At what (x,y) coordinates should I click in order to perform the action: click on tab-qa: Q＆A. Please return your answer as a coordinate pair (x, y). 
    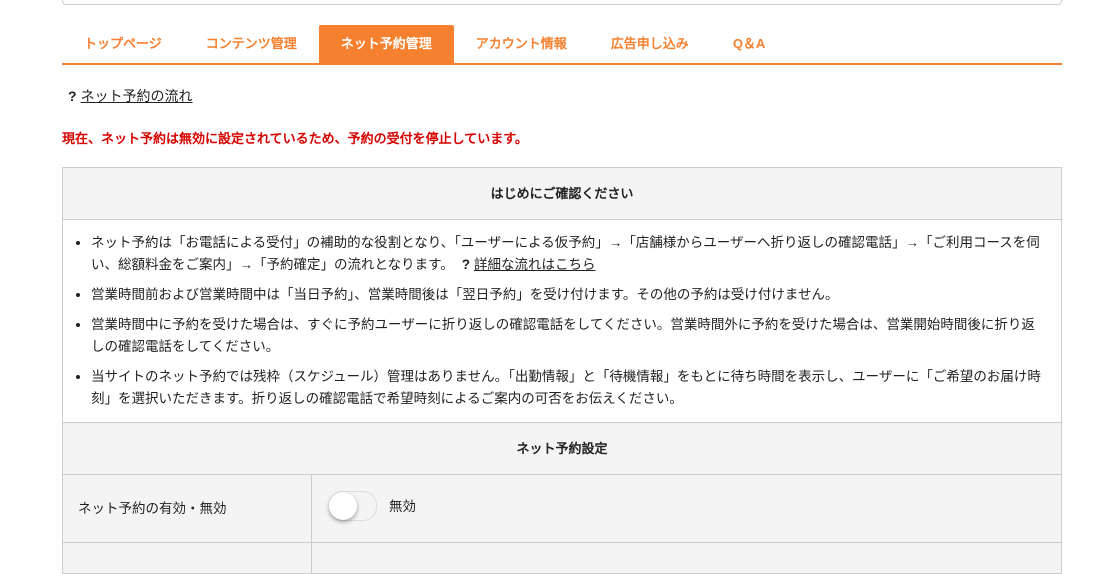
    Looking at the image, I should click on (749, 44).